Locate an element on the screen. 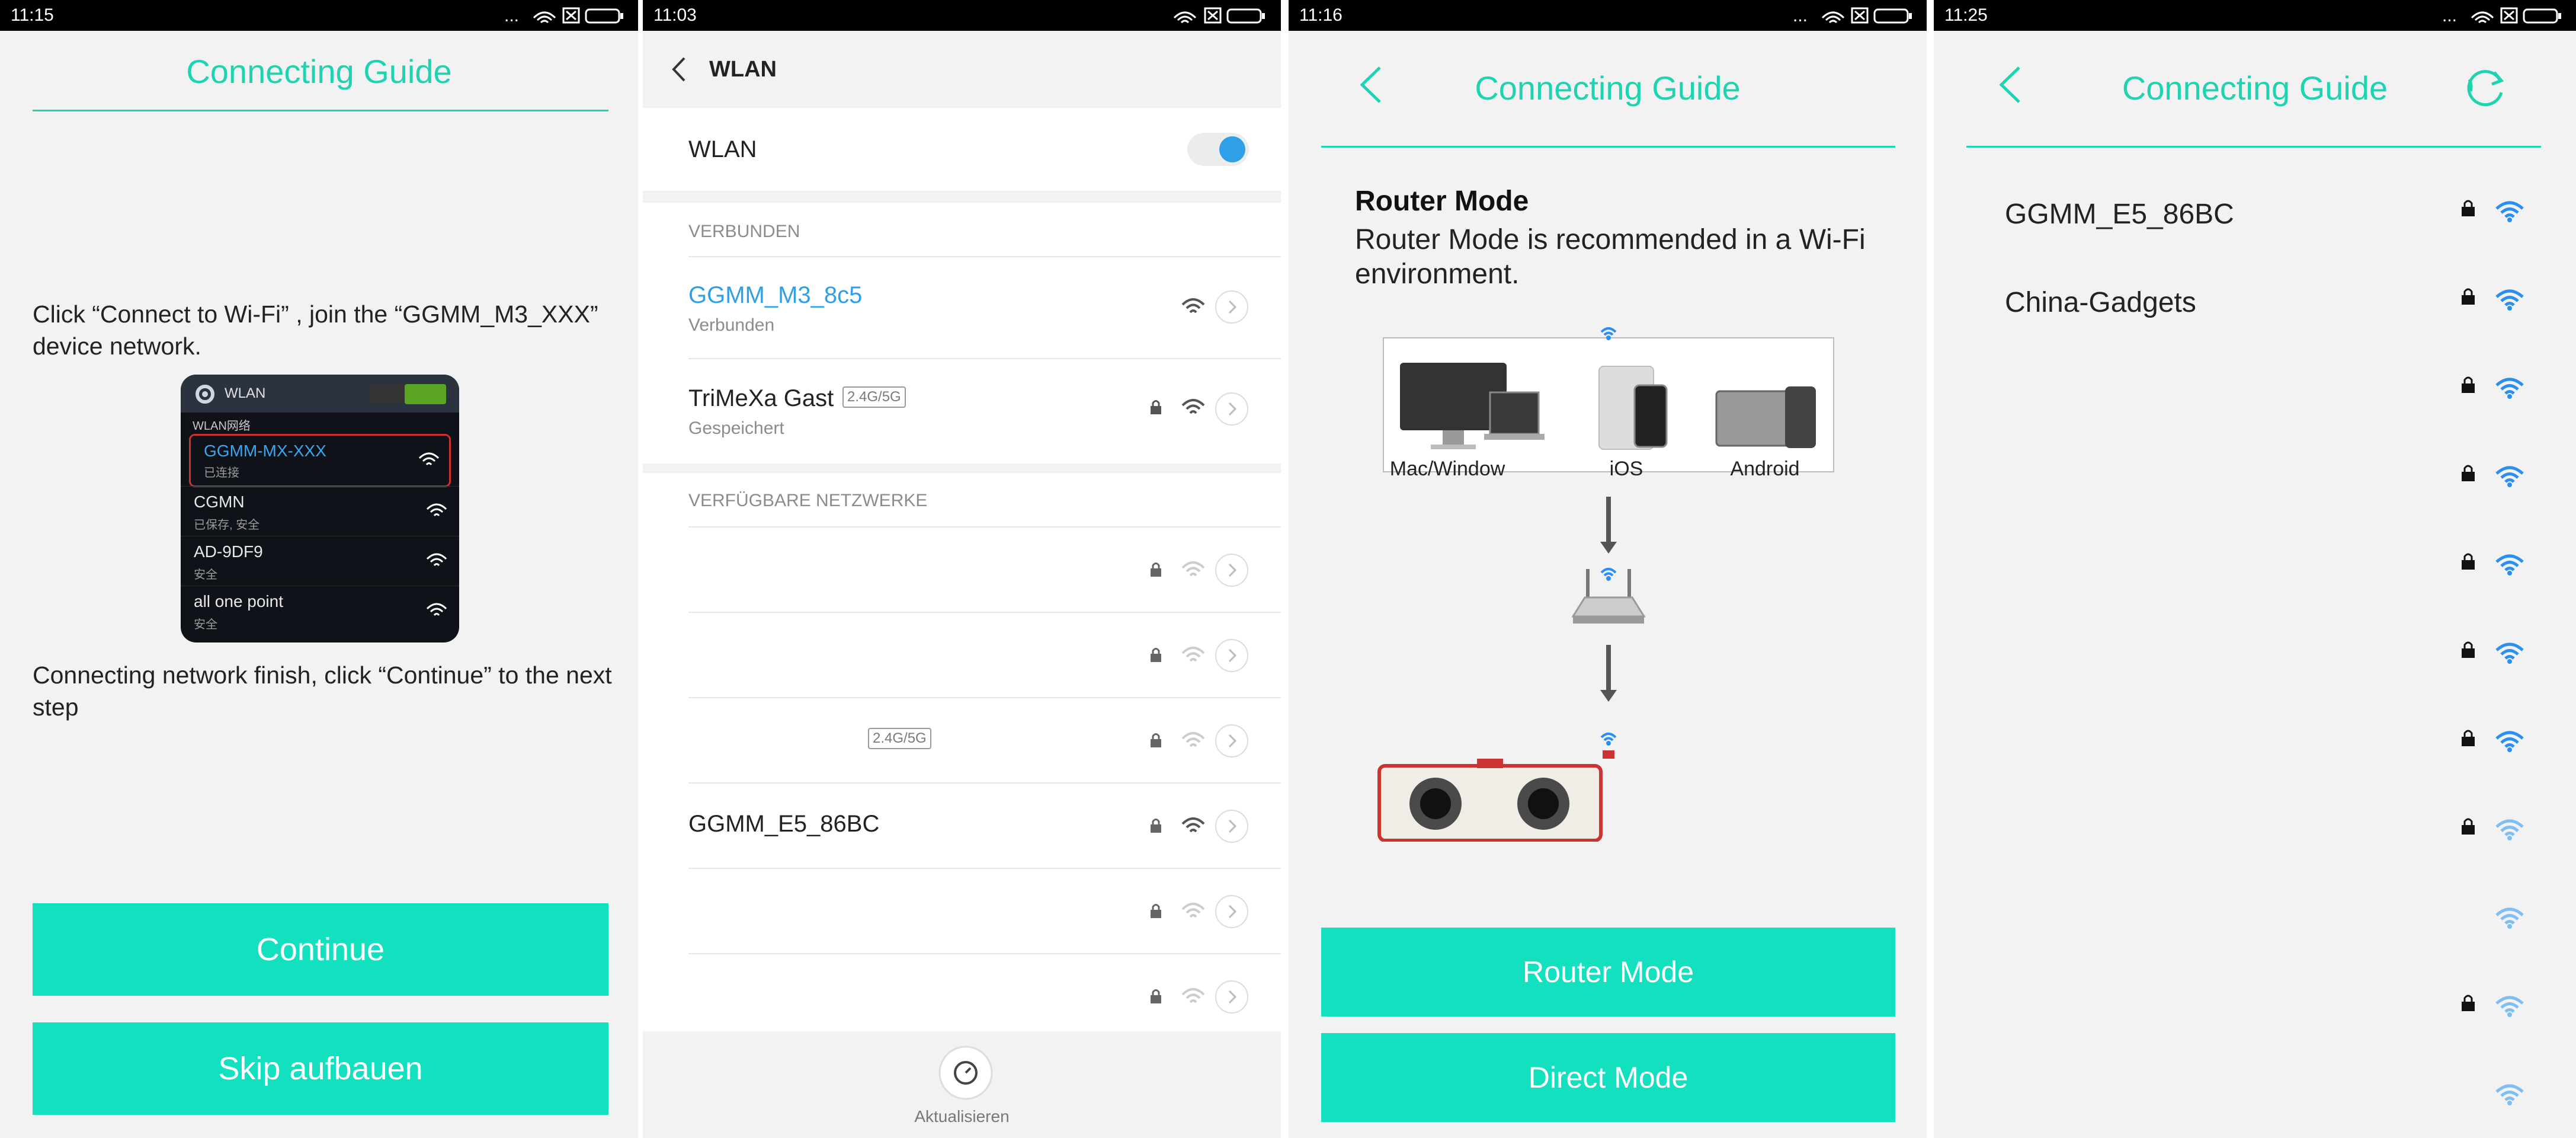 The image size is (2576, 1138). arrow-down-icon is located at coordinates (1608, 673).